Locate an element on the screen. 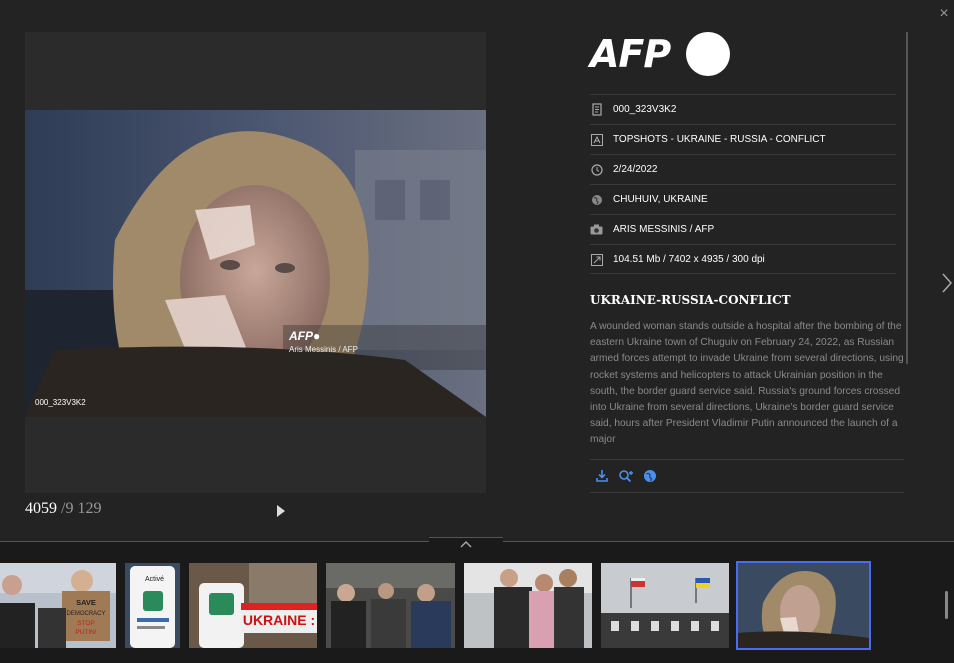 This screenshot has height=663, width=954. thumbnail-image: UKRAINE : is located at coordinates (253, 605).